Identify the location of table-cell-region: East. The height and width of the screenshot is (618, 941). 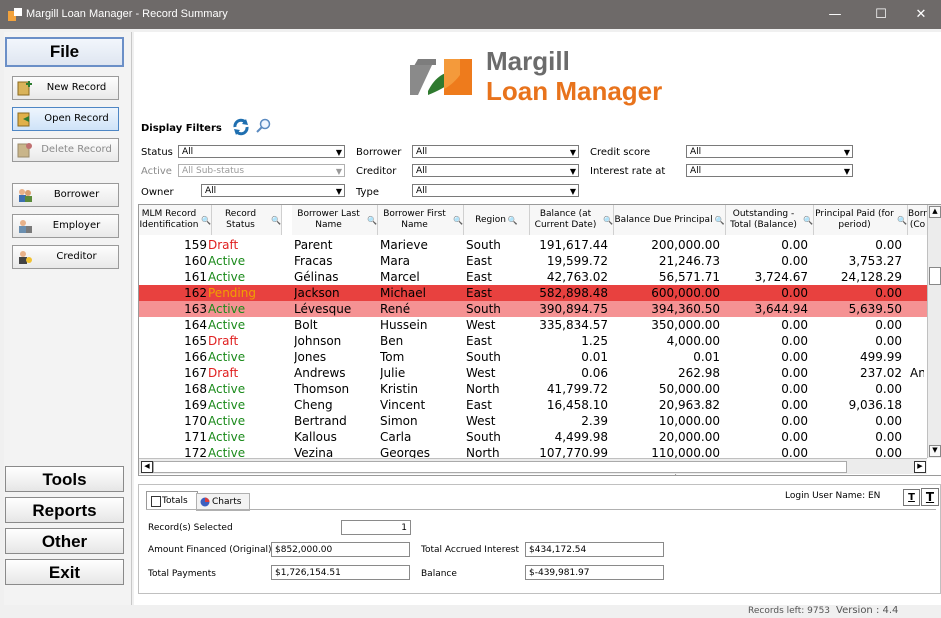
(479, 261).